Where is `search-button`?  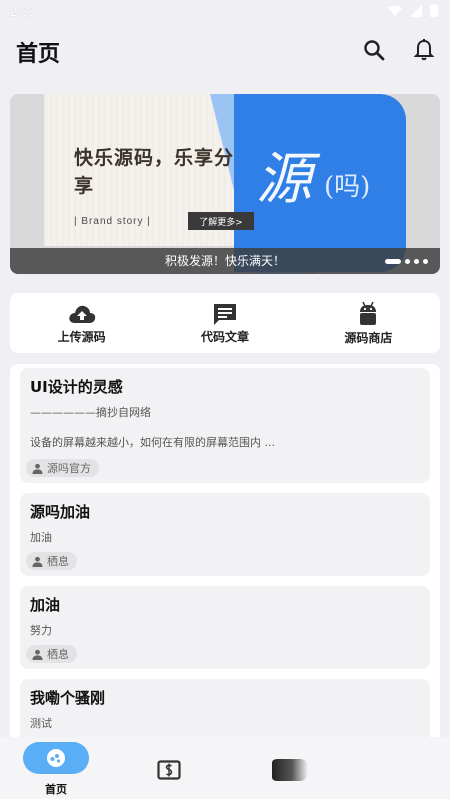
search-button is located at coordinates (374, 50).